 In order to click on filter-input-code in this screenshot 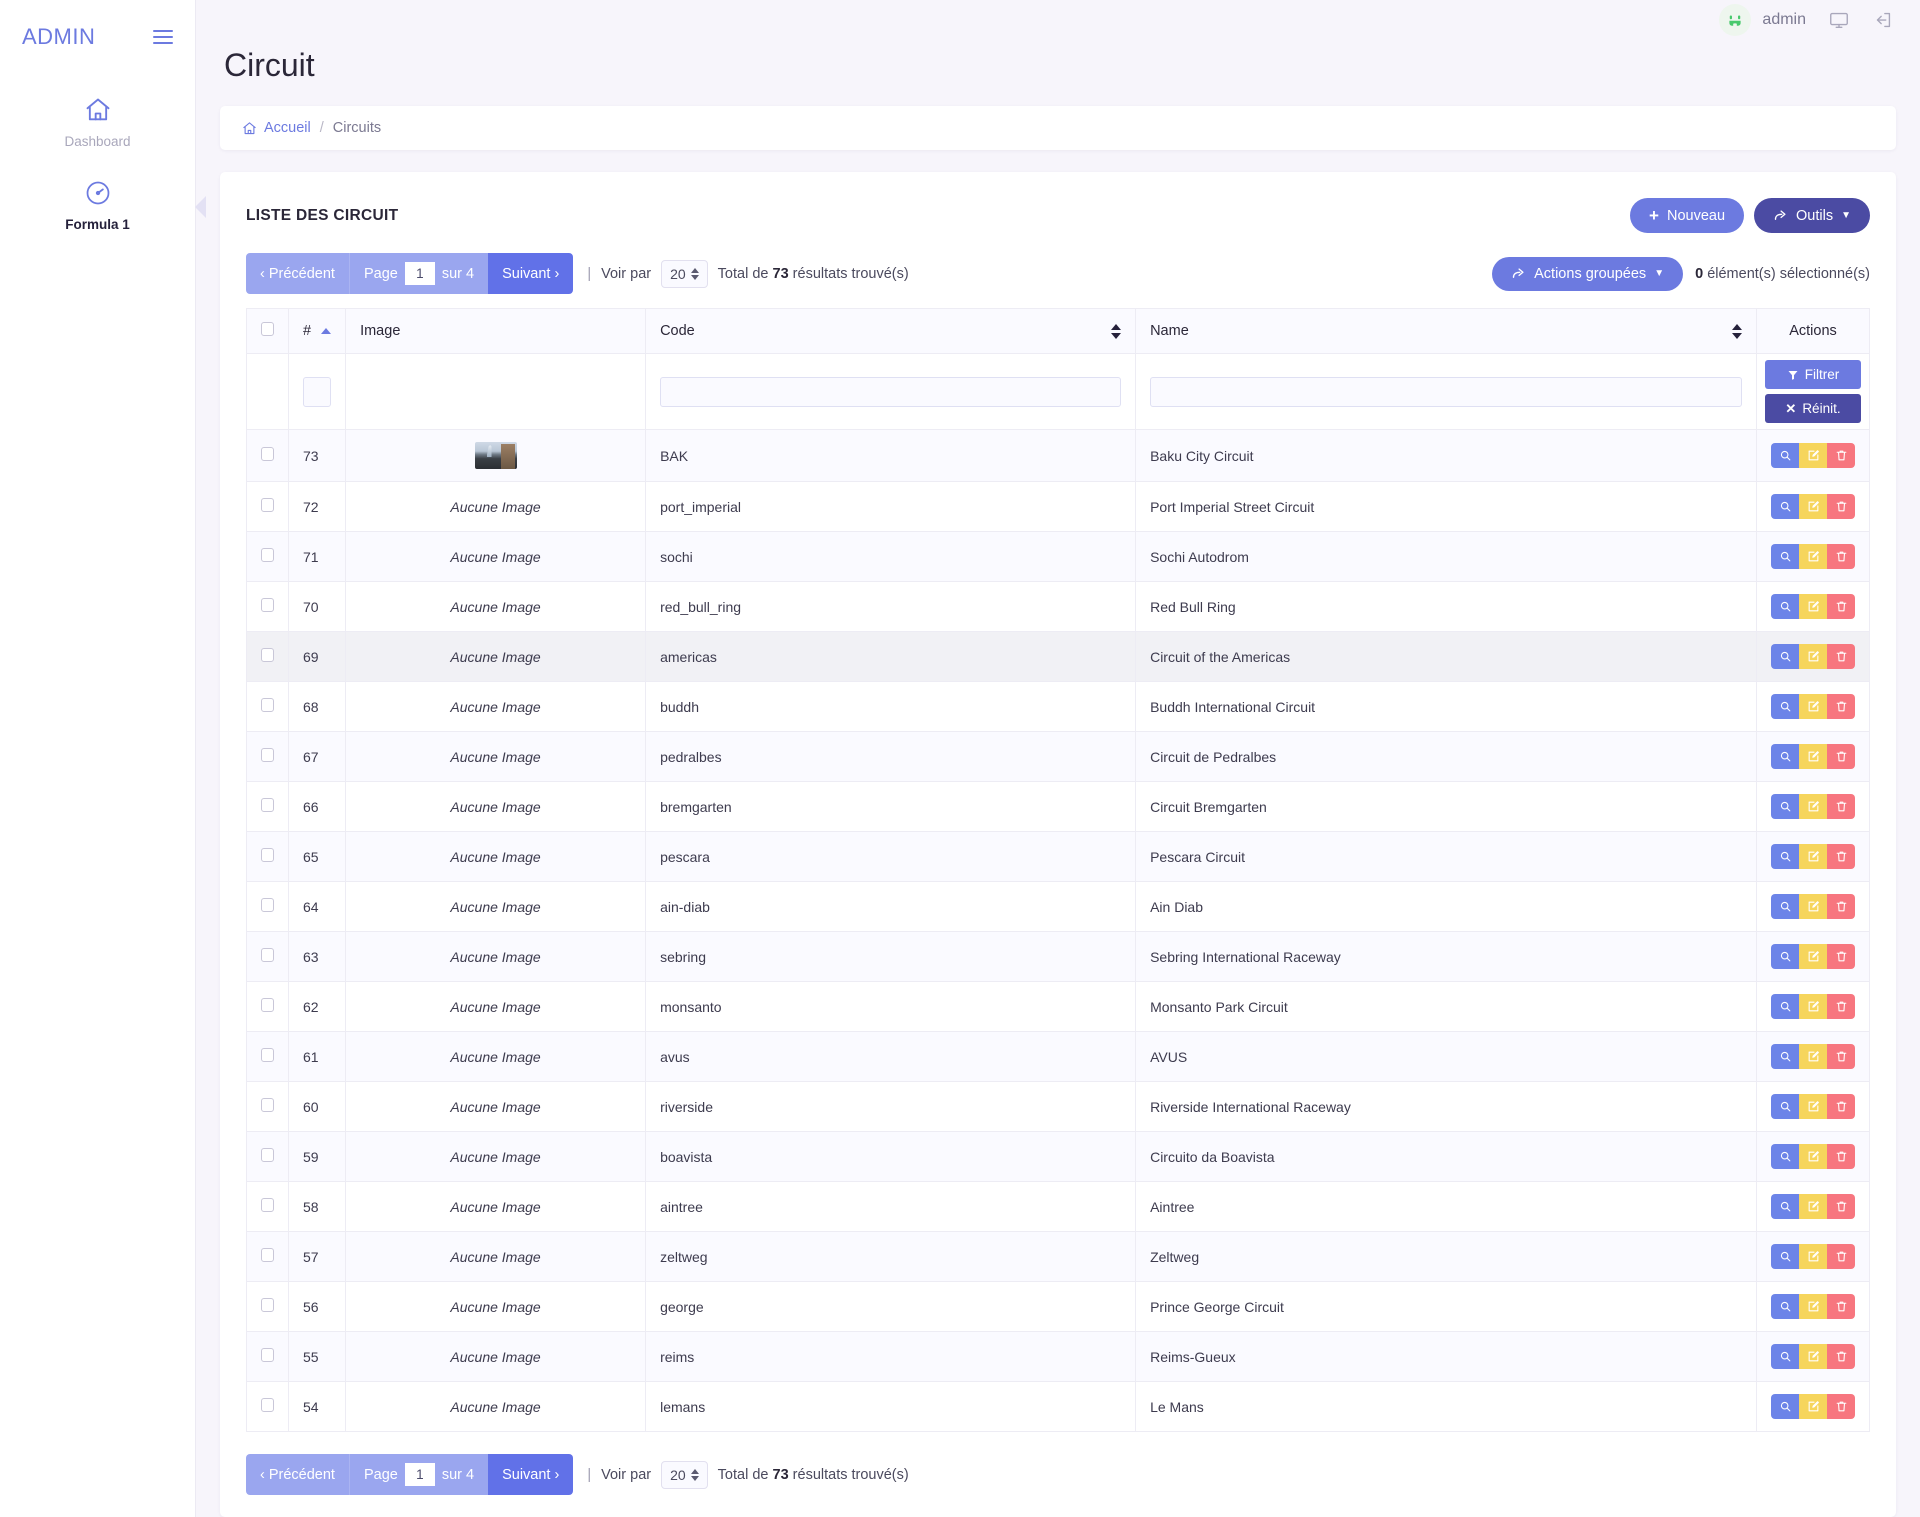, I will do `click(891, 391)`.